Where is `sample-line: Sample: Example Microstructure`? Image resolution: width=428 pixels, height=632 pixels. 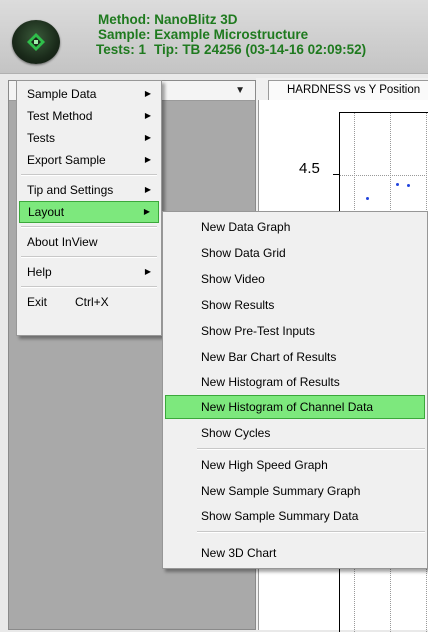 sample-line: Sample: Example Microstructure is located at coordinates (231, 34).